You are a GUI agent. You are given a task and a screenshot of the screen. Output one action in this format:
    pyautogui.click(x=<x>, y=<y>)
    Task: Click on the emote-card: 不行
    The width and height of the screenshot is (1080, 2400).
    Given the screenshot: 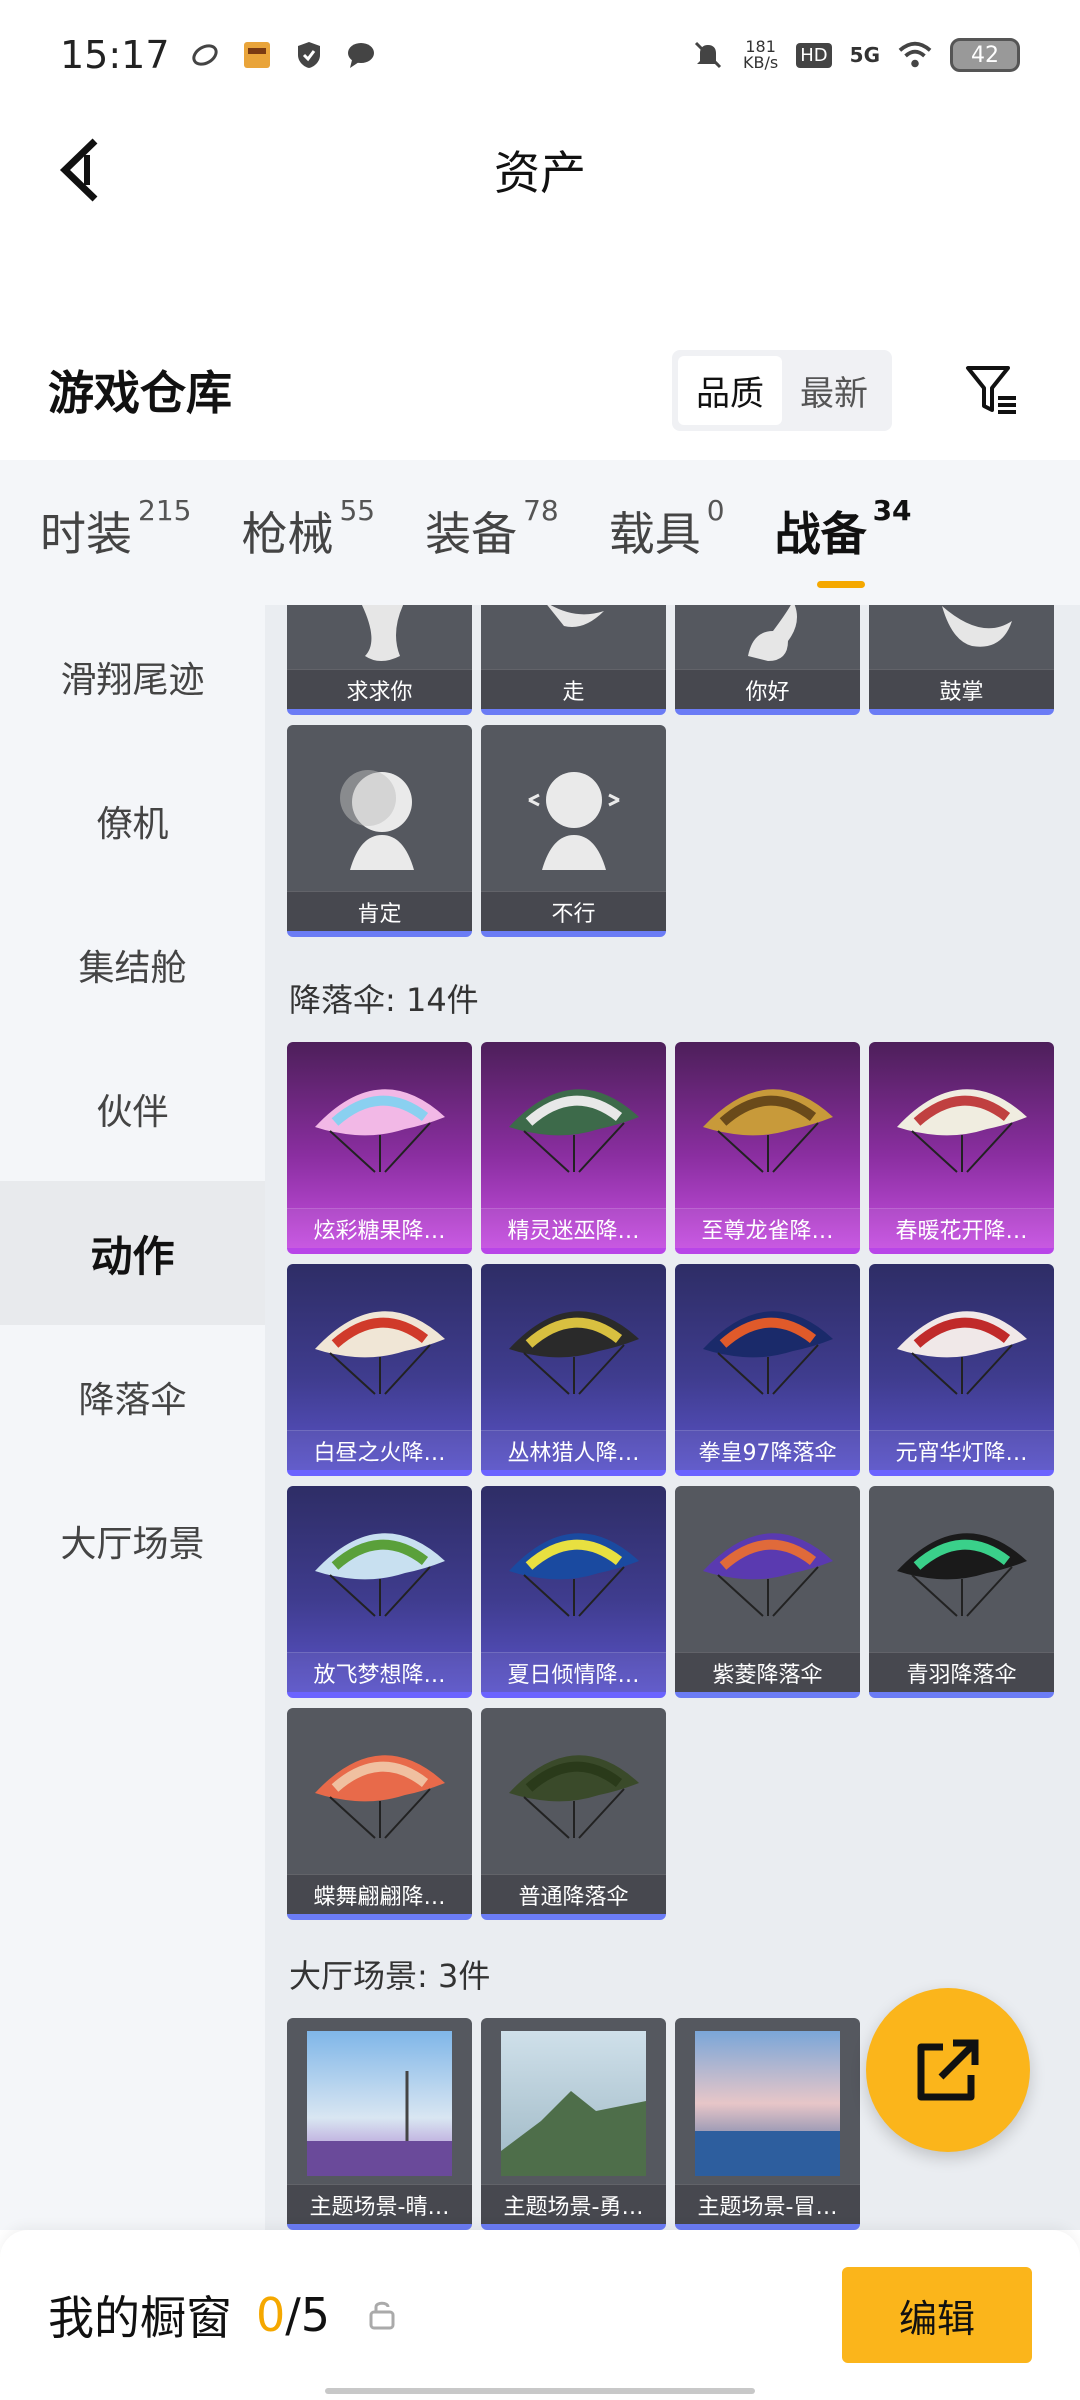 What is the action you would take?
    pyautogui.click(x=573, y=831)
    